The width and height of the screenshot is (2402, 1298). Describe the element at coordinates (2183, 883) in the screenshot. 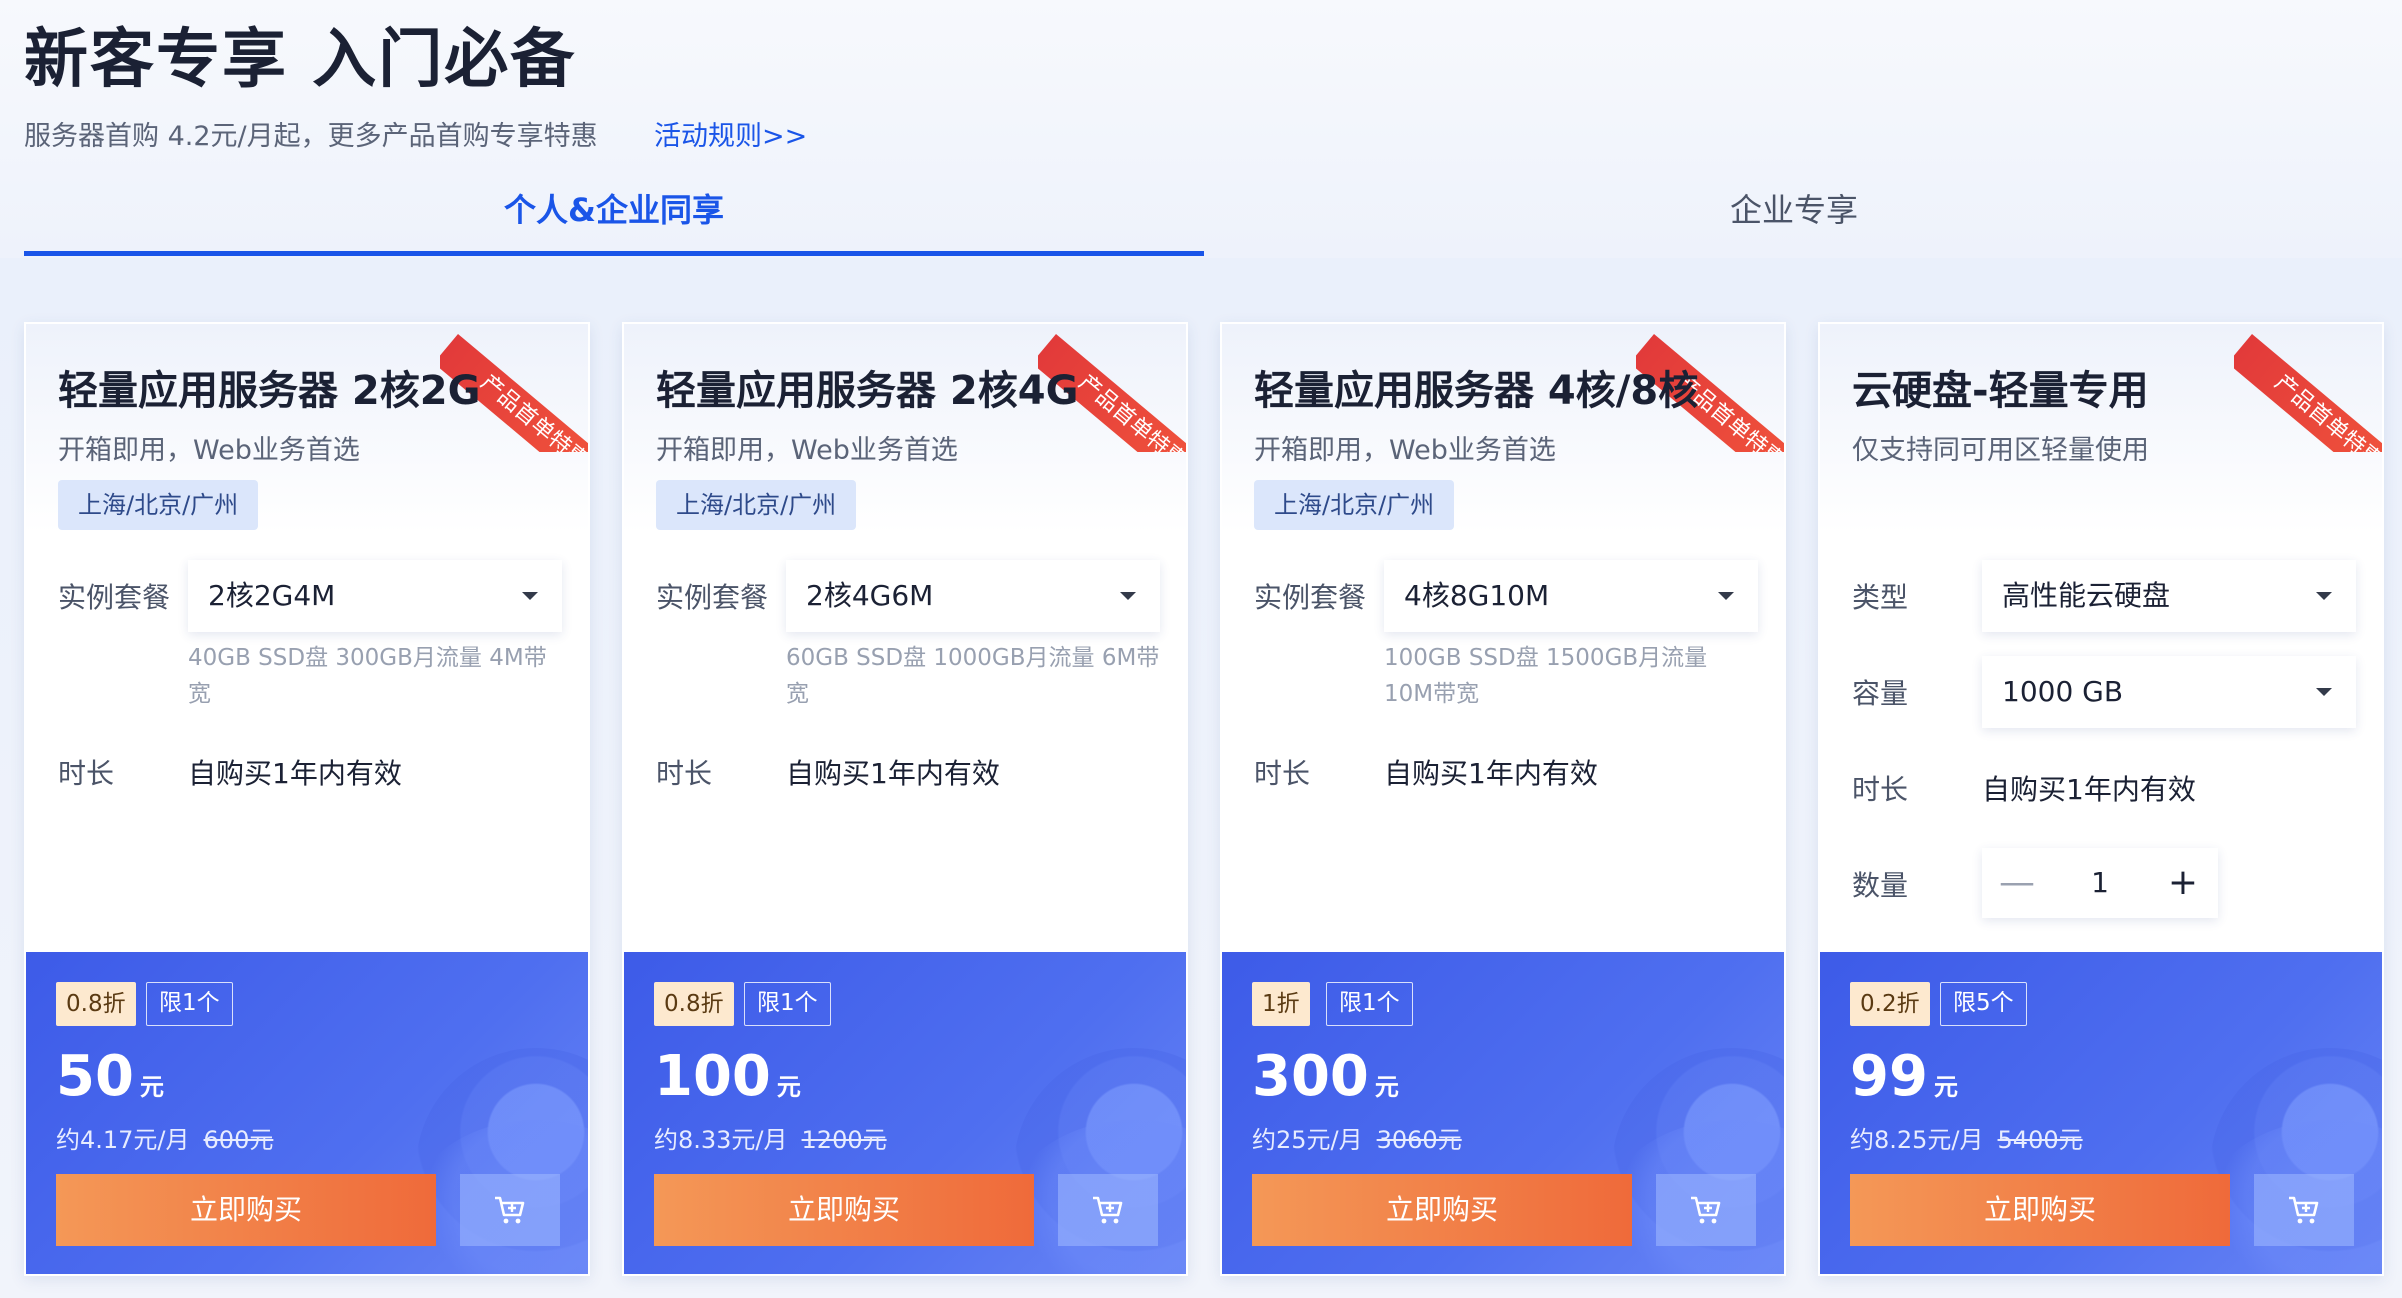

I see `quantity-increment-button: +` at that location.